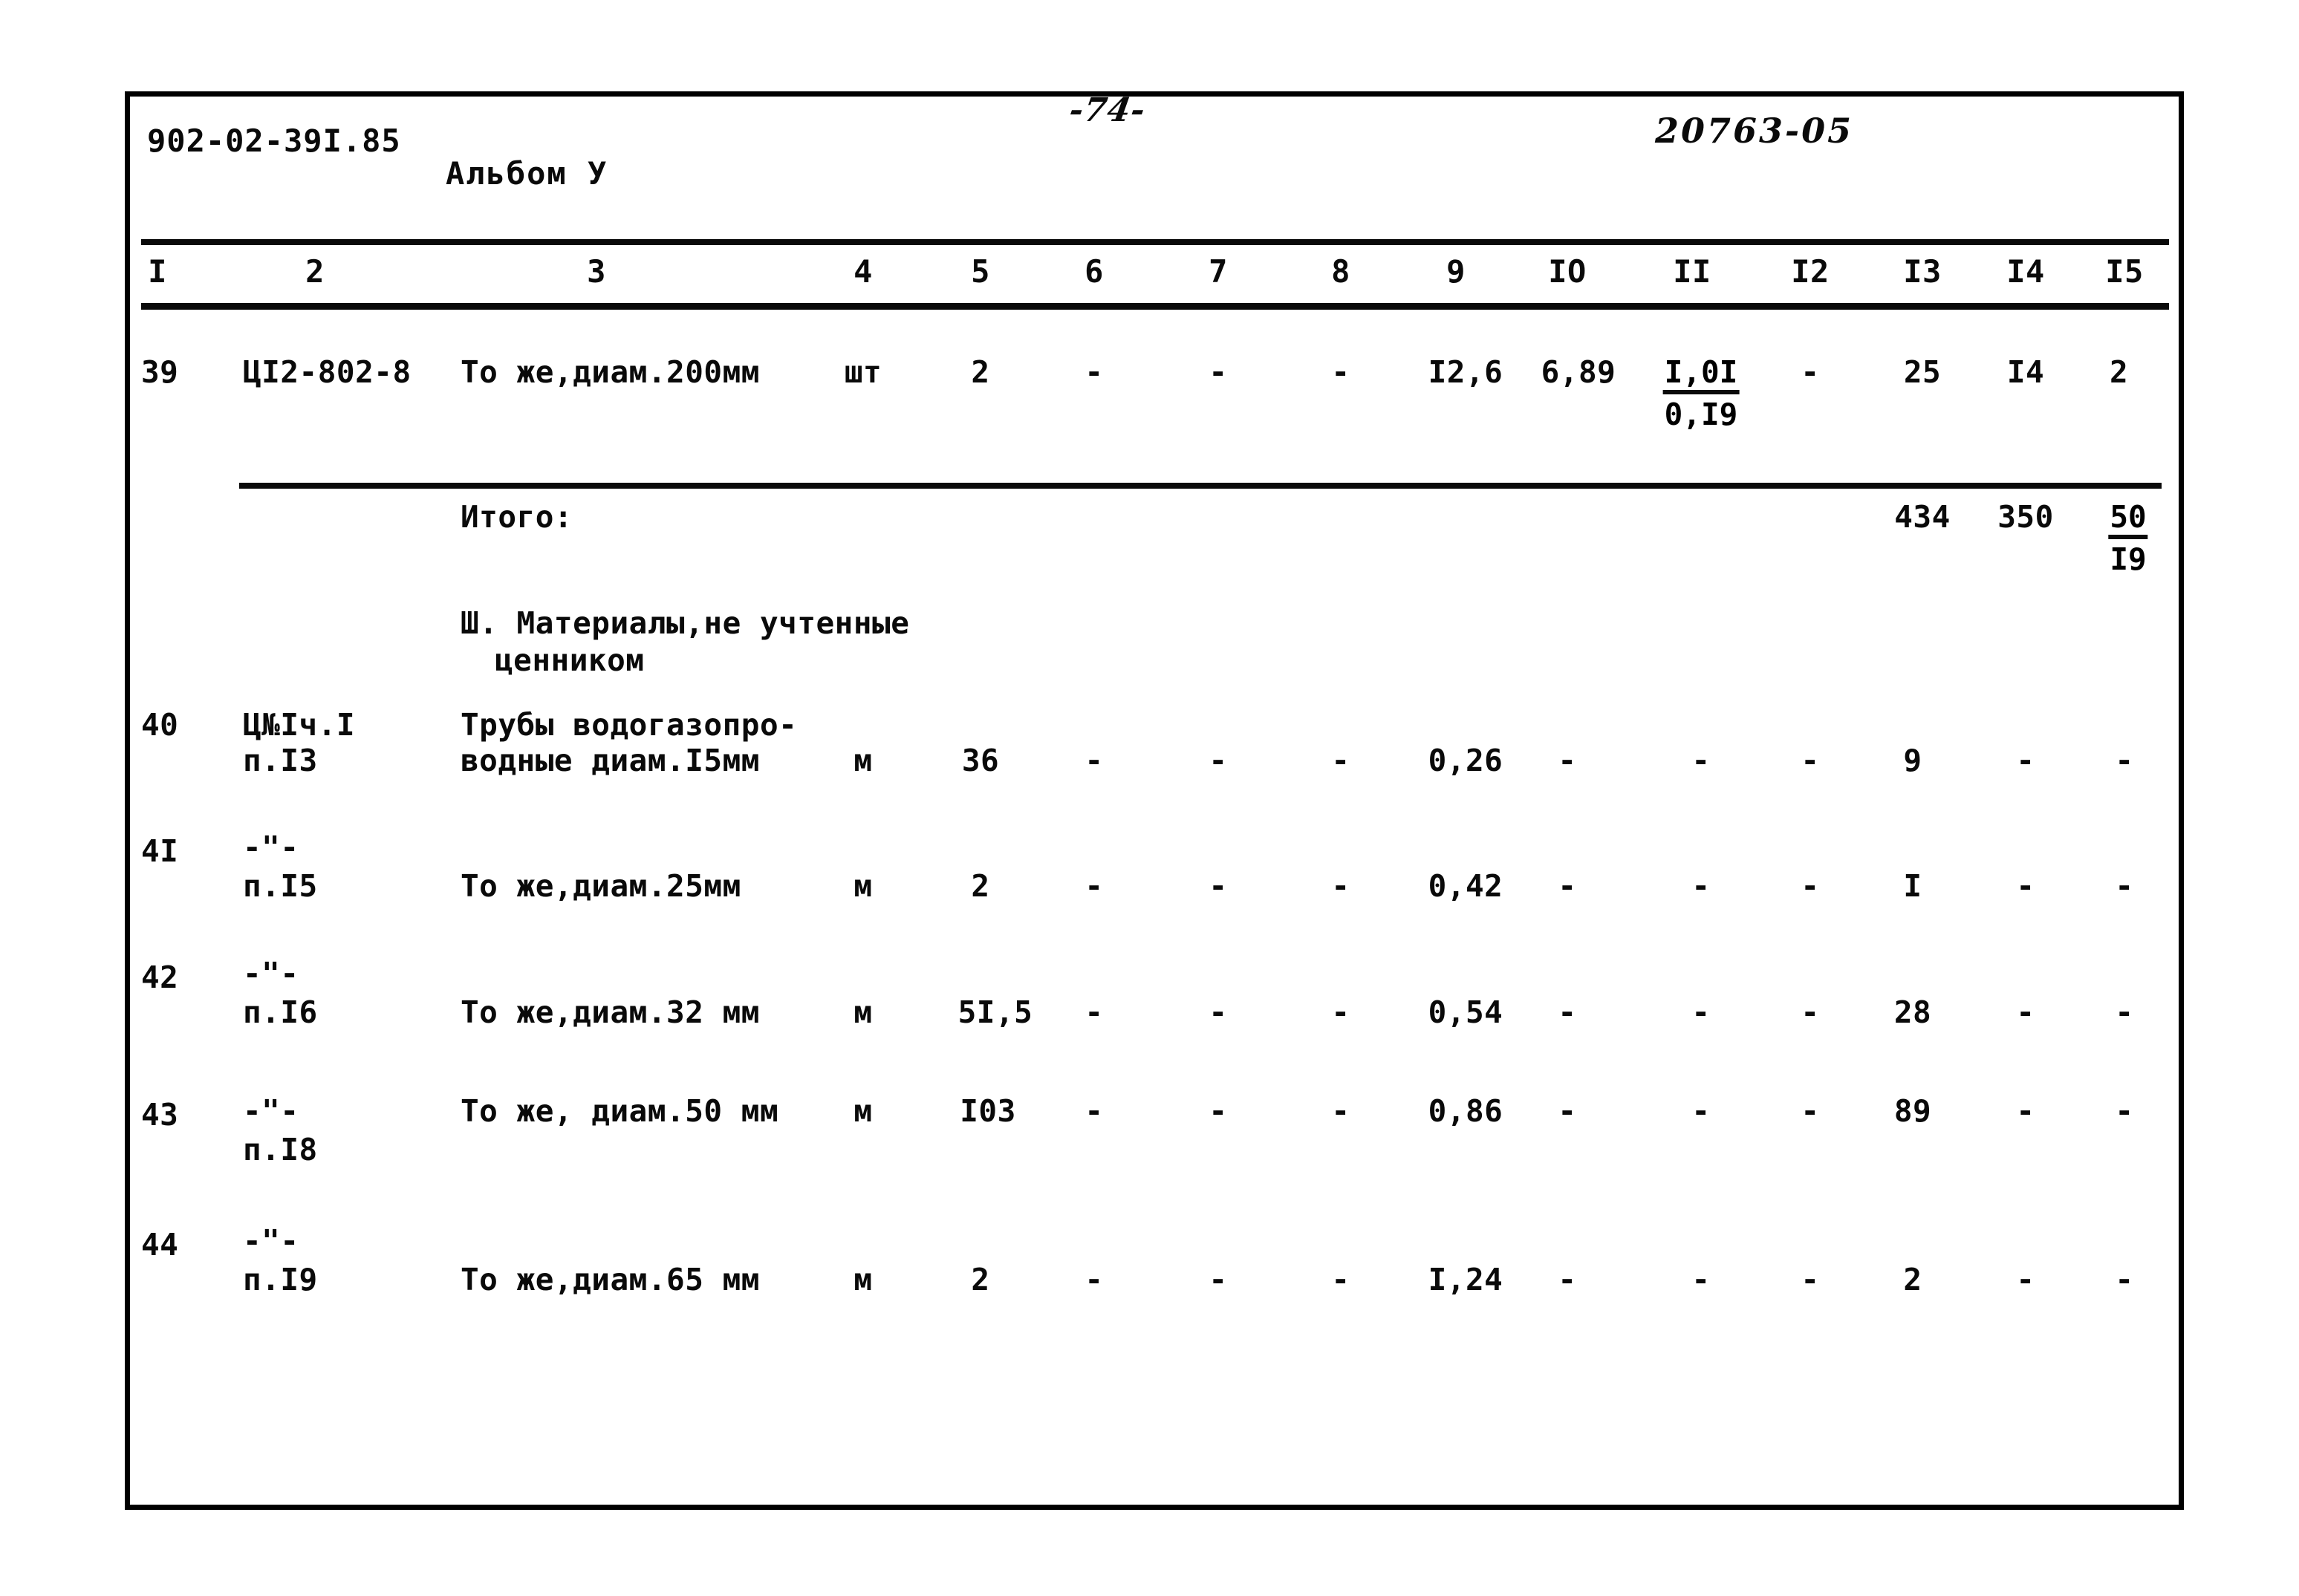 This screenshot has height=1596, width=2299. Describe the element at coordinates (1218, 1279) in the screenshot. I see `row-44-col7: -` at that location.